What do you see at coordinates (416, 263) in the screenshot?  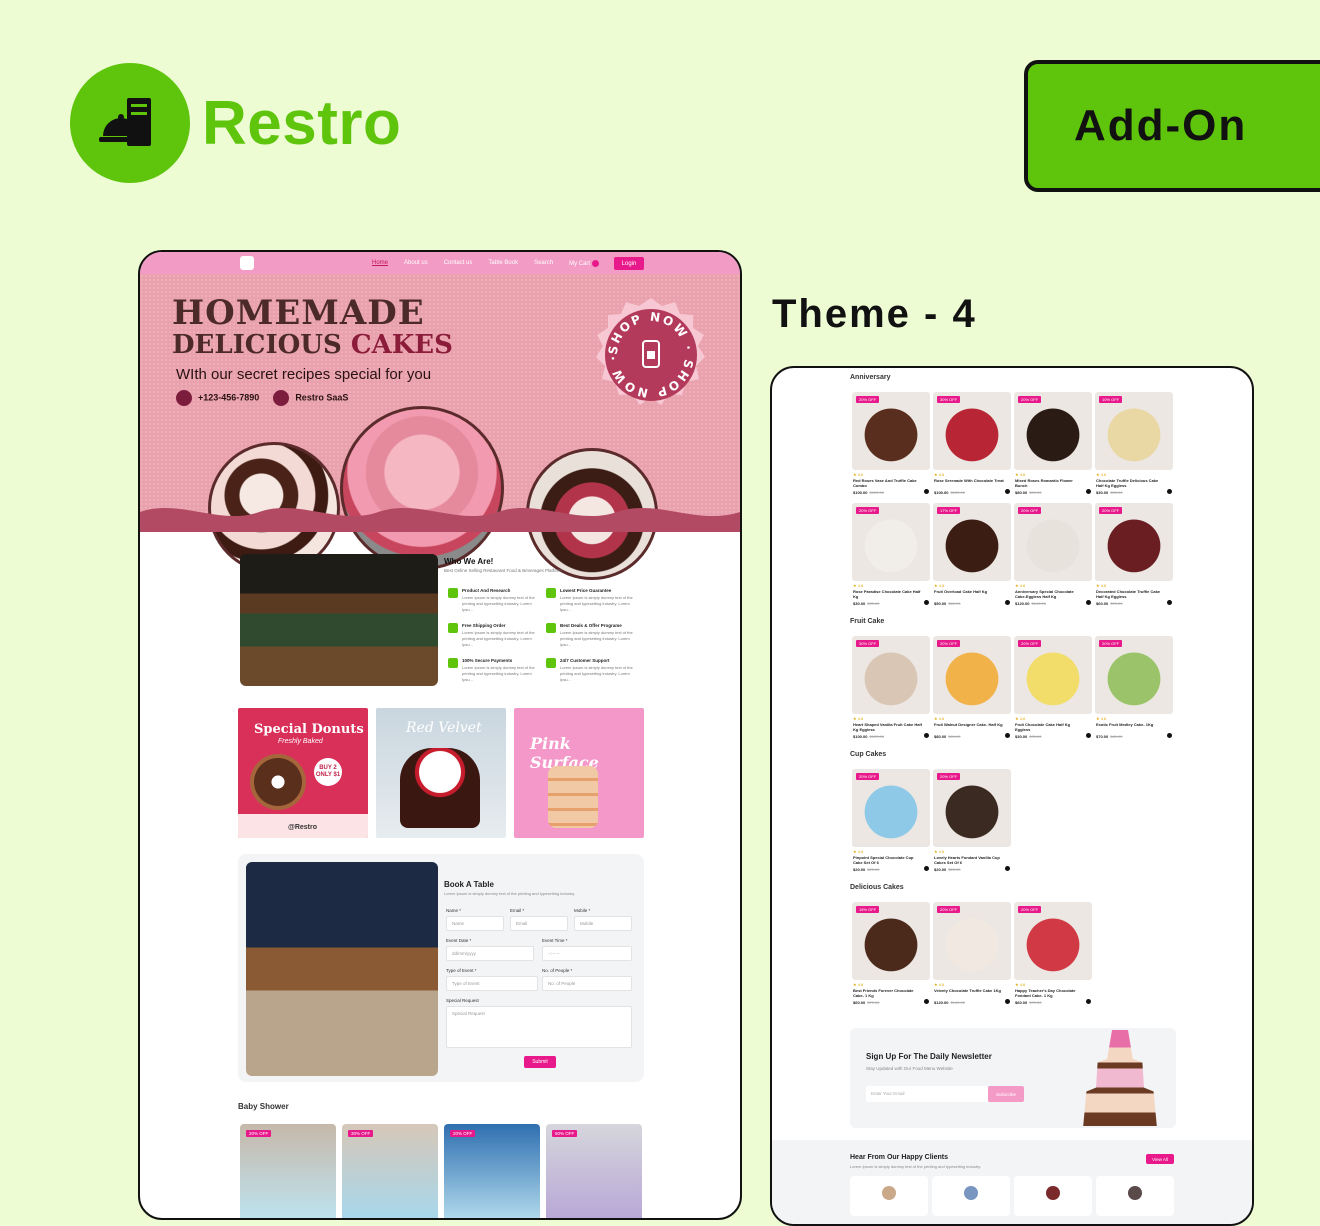 I see `nav-about: About us` at bounding box center [416, 263].